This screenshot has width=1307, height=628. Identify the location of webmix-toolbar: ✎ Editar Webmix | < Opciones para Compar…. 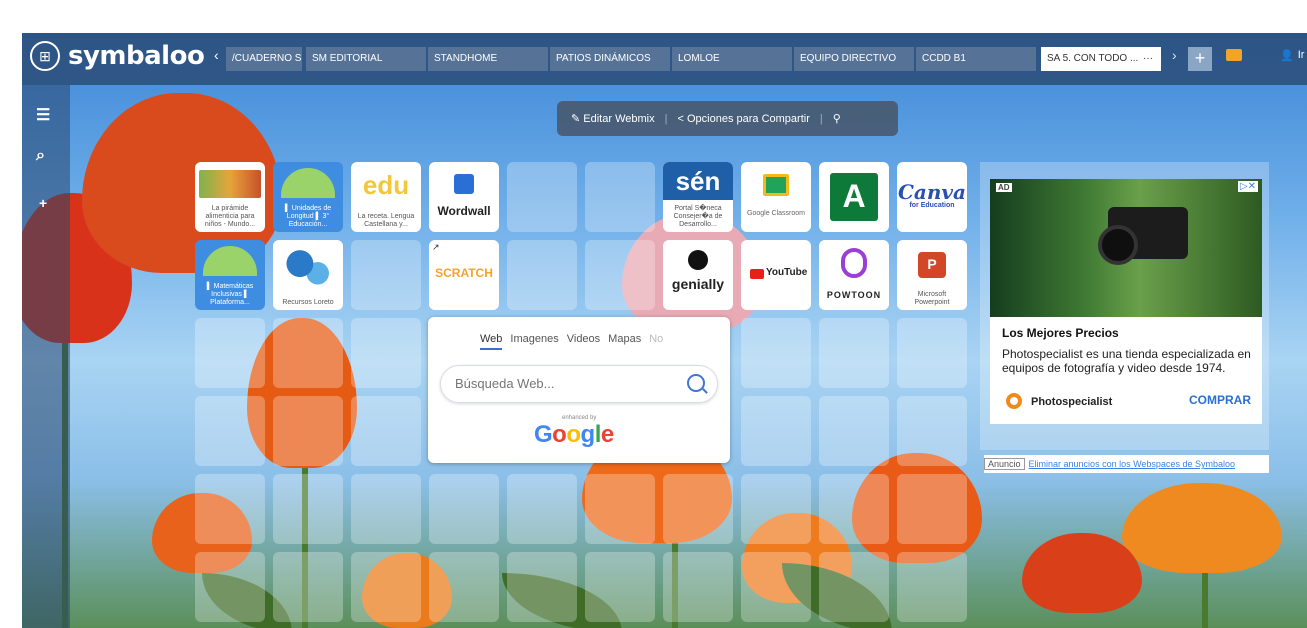
(727, 118).